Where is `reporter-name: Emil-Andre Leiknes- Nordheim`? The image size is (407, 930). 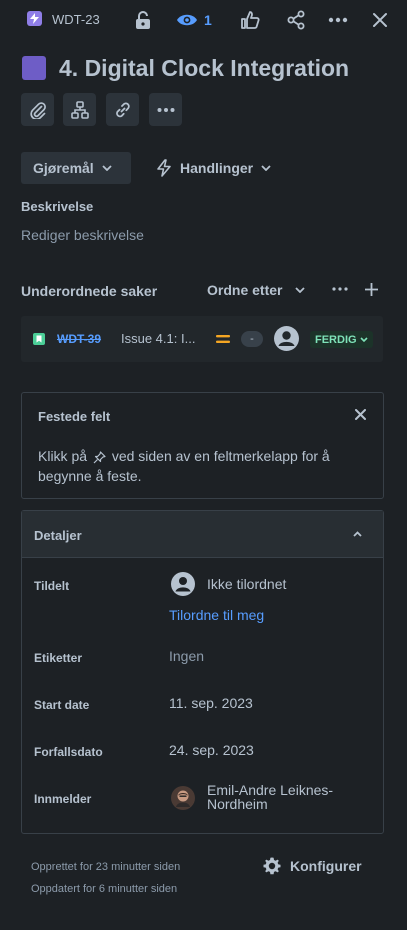 reporter-name: Emil-Andre Leiknes- Nordheim is located at coordinates (270, 797).